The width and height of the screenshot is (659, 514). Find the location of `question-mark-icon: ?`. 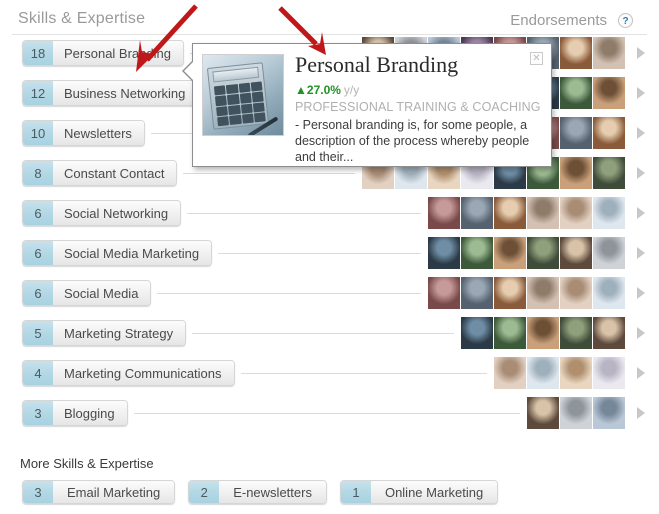

question-mark-icon: ? is located at coordinates (625, 20).